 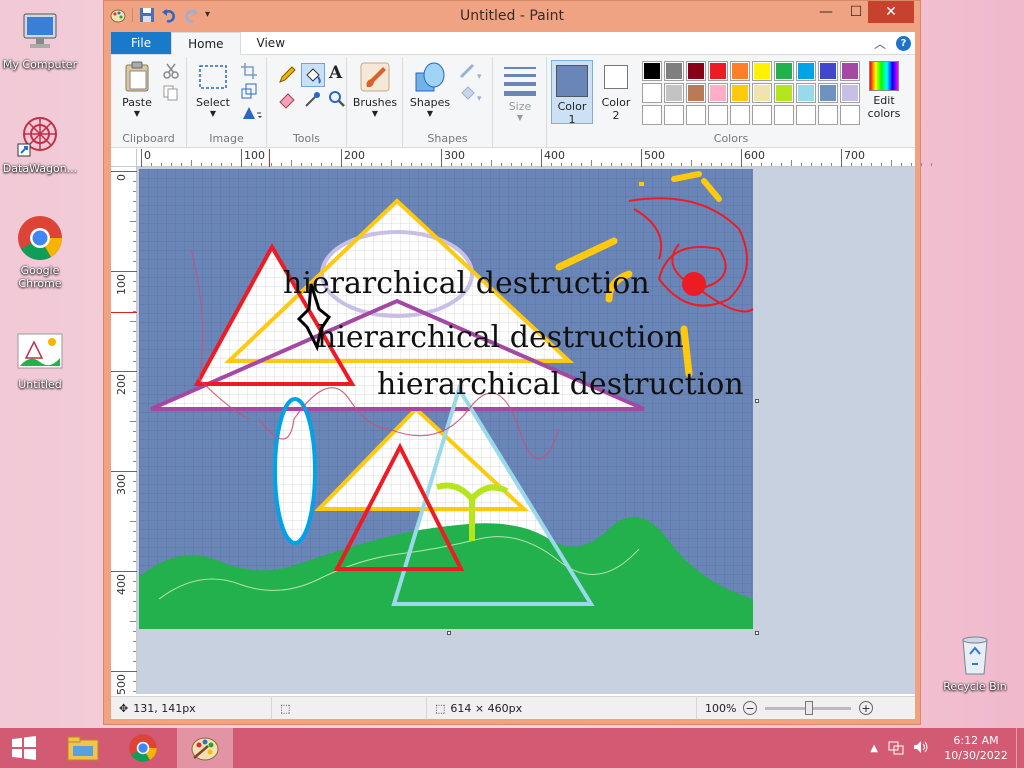 What do you see at coordinates (572, 93) in the screenshot?
I see `color1-button: Color 1` at bounding box center [572, 93].